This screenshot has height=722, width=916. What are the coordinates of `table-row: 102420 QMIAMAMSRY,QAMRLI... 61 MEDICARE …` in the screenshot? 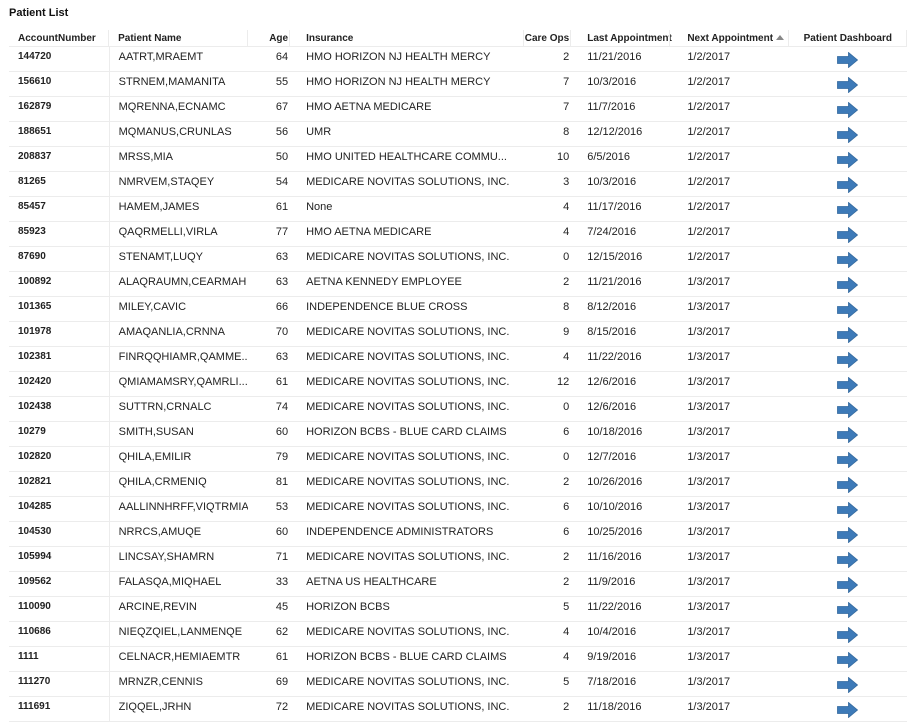 It's located at (458, 384).